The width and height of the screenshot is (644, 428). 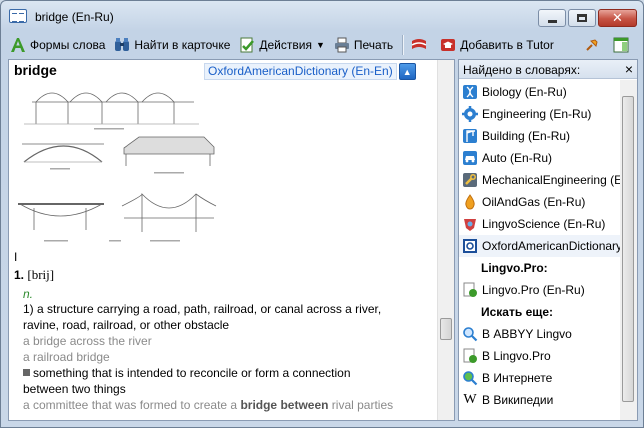 I want to click on print-label: Печать, so click(x=373, y=44).